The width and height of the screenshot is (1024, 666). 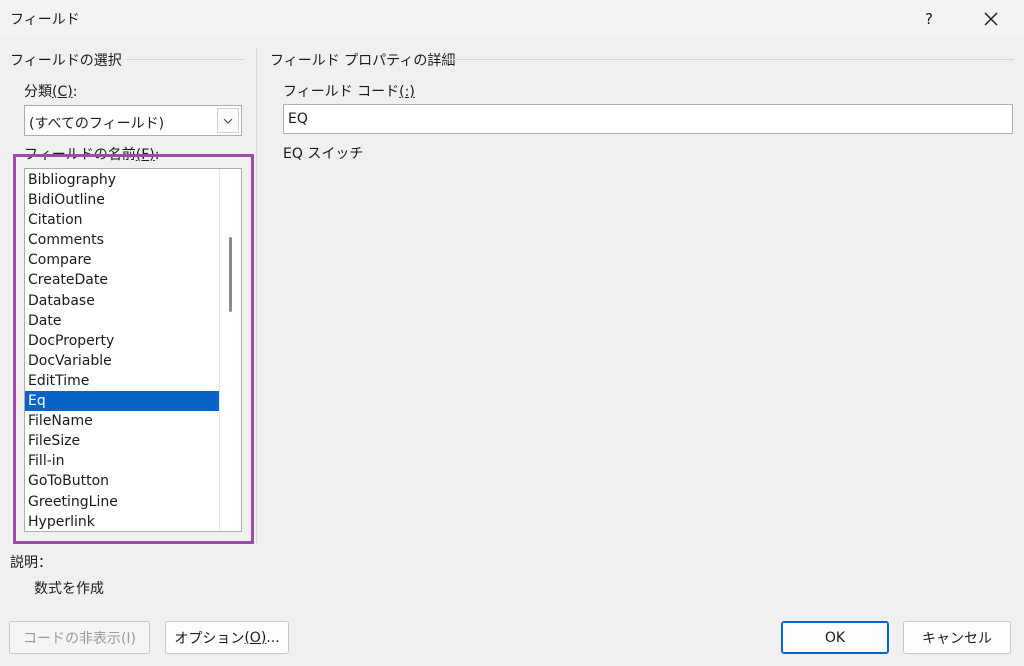 What do you see at coordinates (69, 589) in the screenshot?
I see `description-text: 数式を作成` at bounding box center [69, 589].